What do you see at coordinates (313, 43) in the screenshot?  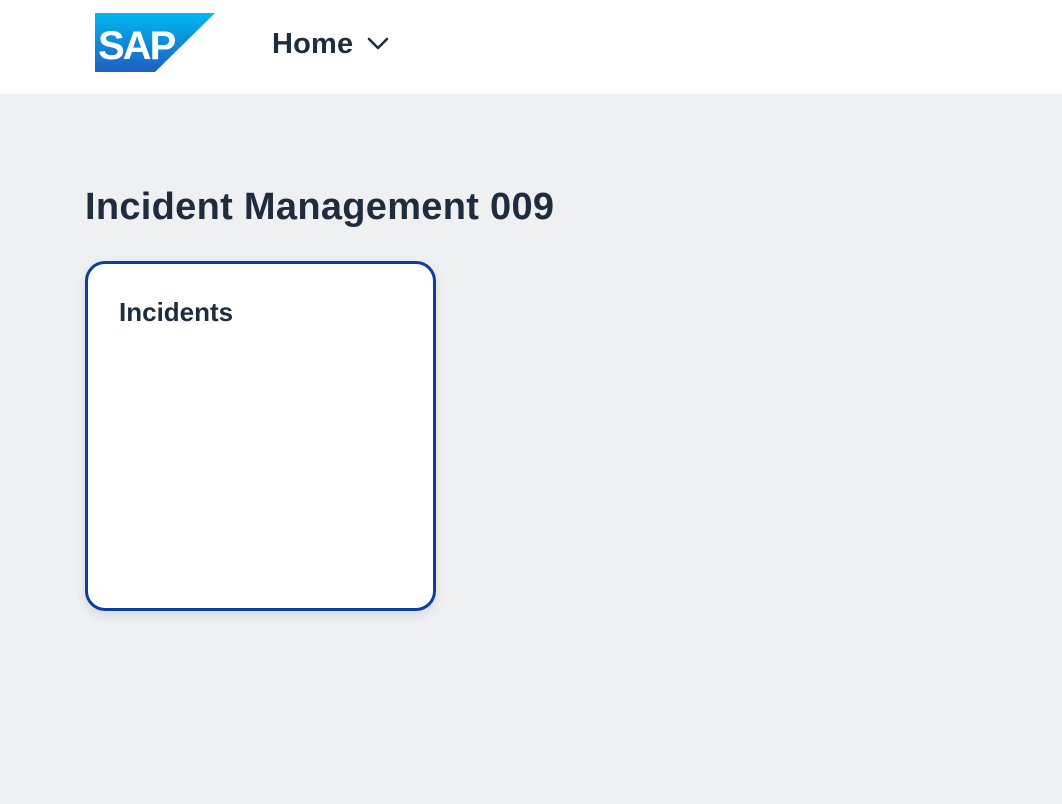 I see `home-label: Home` at bounding box center [313, 43].